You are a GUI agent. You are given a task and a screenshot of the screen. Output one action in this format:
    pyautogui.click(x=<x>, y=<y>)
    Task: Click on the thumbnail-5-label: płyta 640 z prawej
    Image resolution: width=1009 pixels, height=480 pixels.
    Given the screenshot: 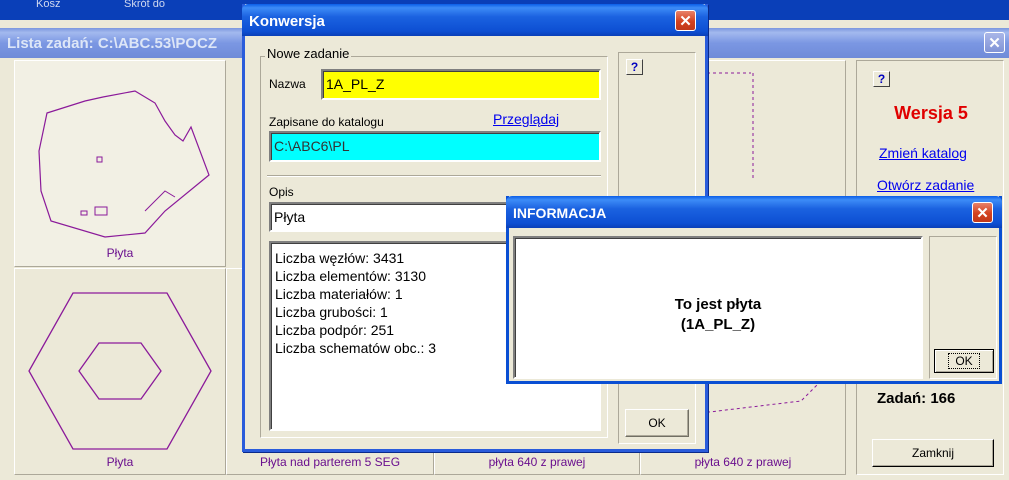 What is the action you would take?
    pyautogui.click(x=743, y=462)
    